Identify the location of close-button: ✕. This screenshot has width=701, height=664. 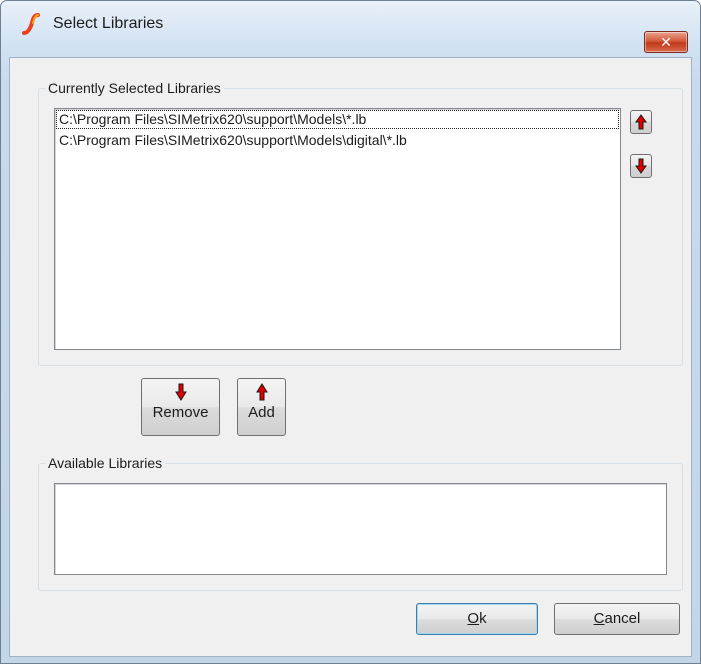
(666, 42).